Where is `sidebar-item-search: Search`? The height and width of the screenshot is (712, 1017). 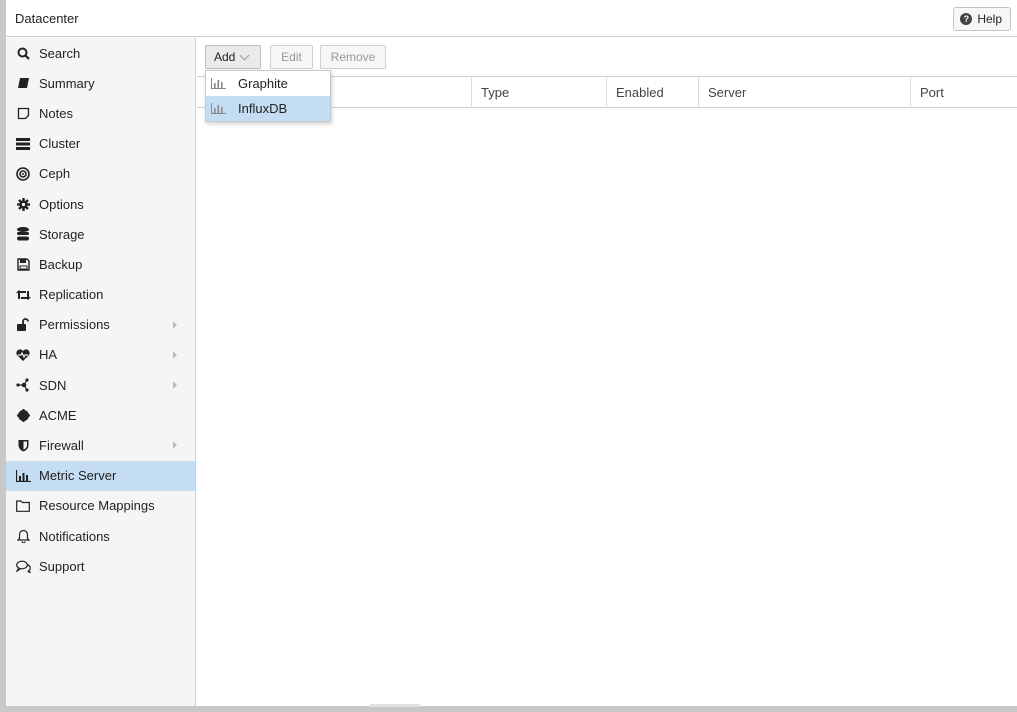 sidebar-item-search: Search is located at coordinates (100, 53).